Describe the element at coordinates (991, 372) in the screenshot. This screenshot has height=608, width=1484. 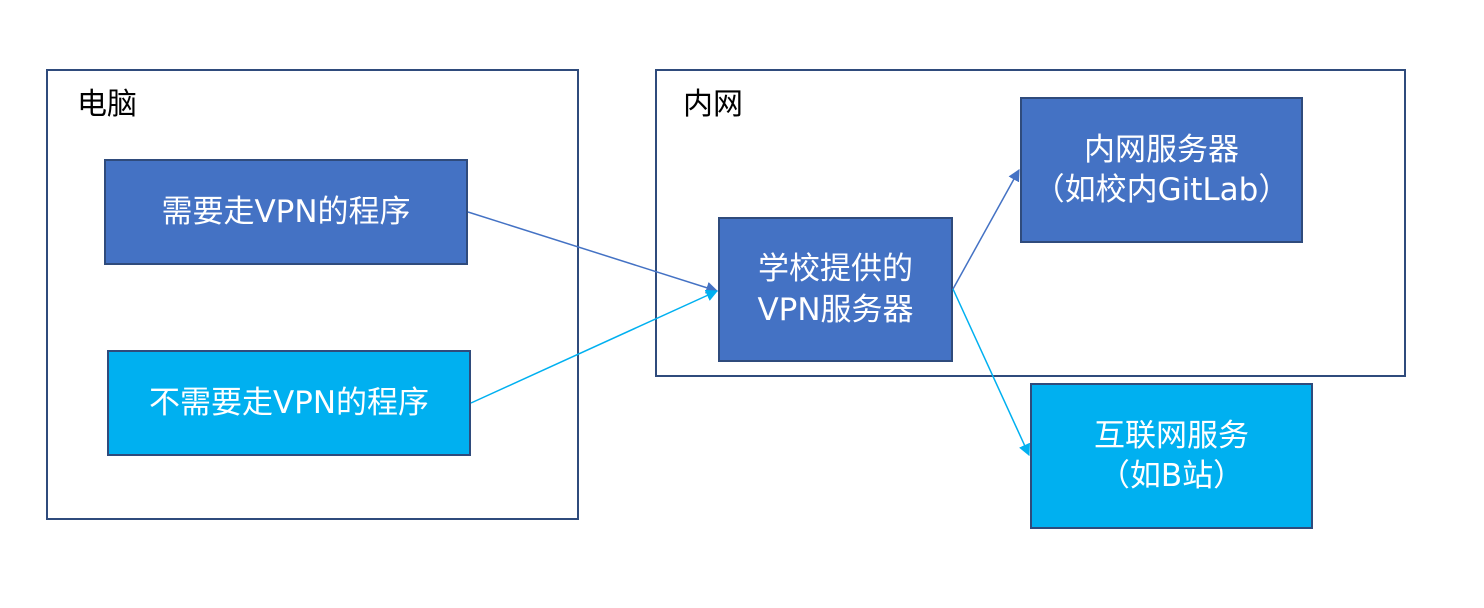
I see `arrow-vpn-server-to-internet-service` at that location.